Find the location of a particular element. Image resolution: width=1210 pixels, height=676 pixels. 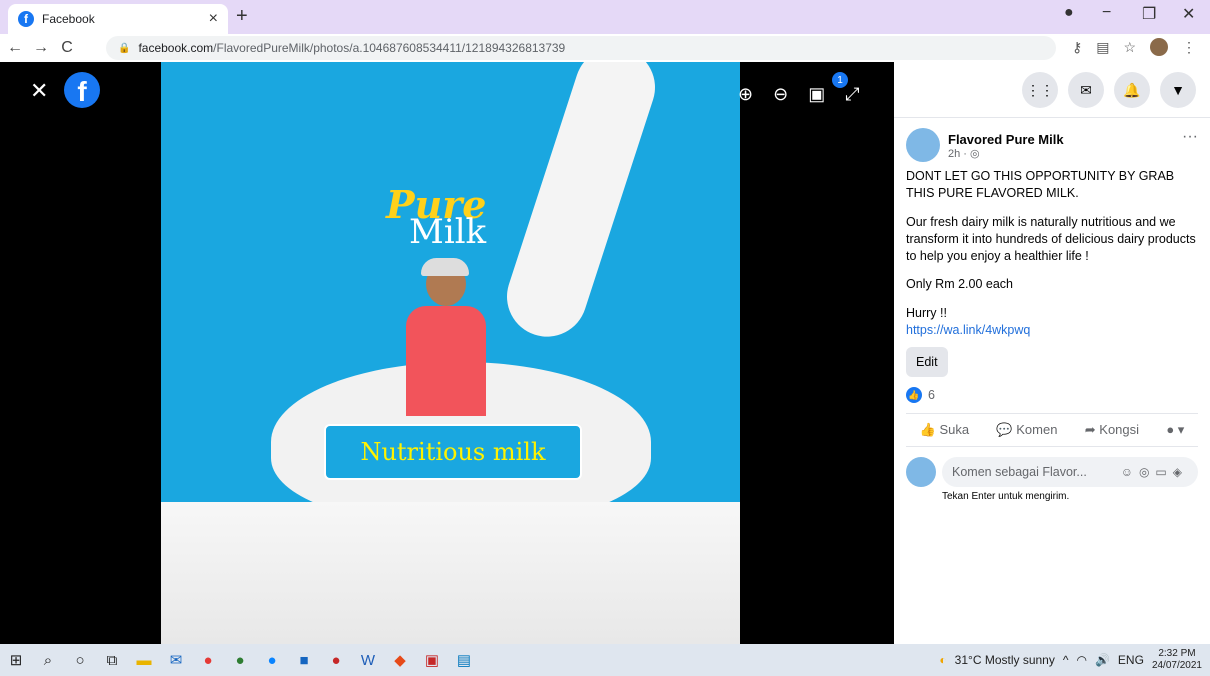

language-indicator: ENG is located at coordinates (1131, 660).